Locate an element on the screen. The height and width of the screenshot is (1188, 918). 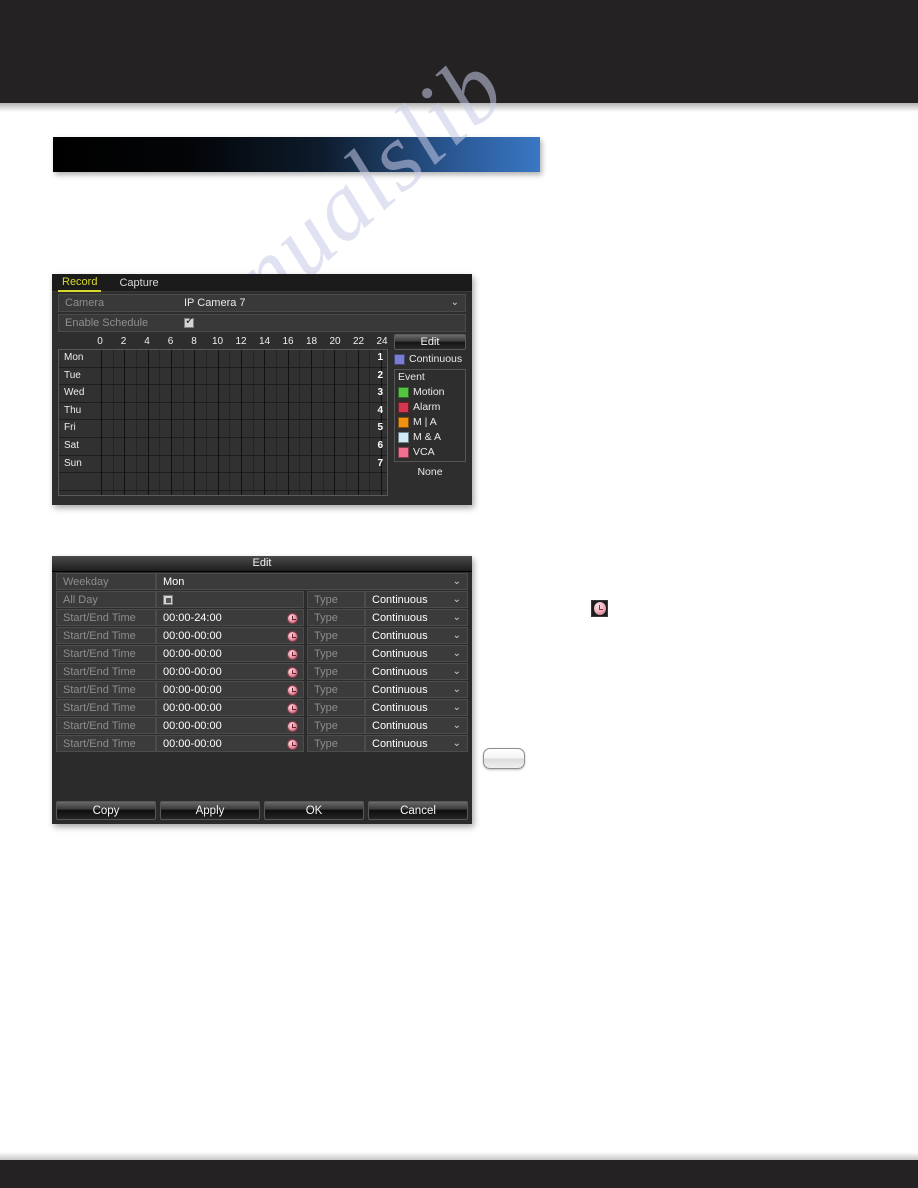
schedule-row-spacer is located at coordinates (223, 482).